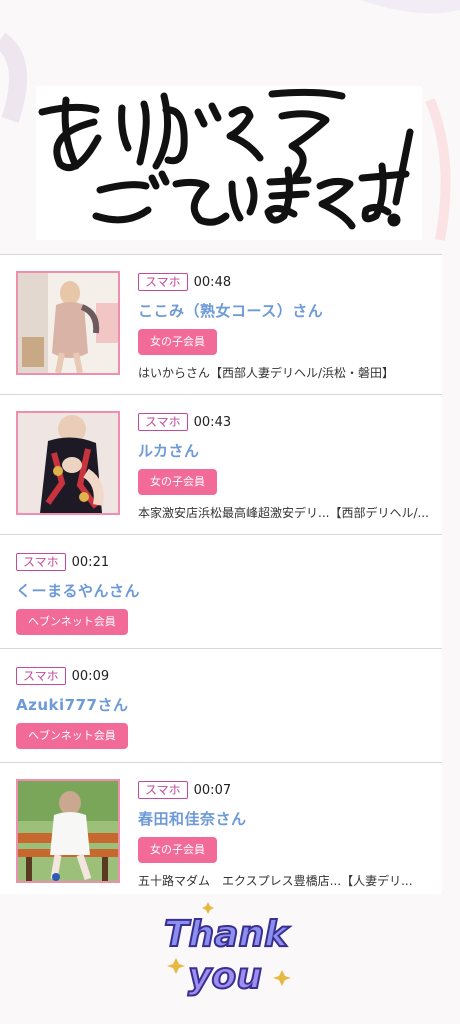  I want to click on thank-you-sticker: Thank you, so click(230, 950).